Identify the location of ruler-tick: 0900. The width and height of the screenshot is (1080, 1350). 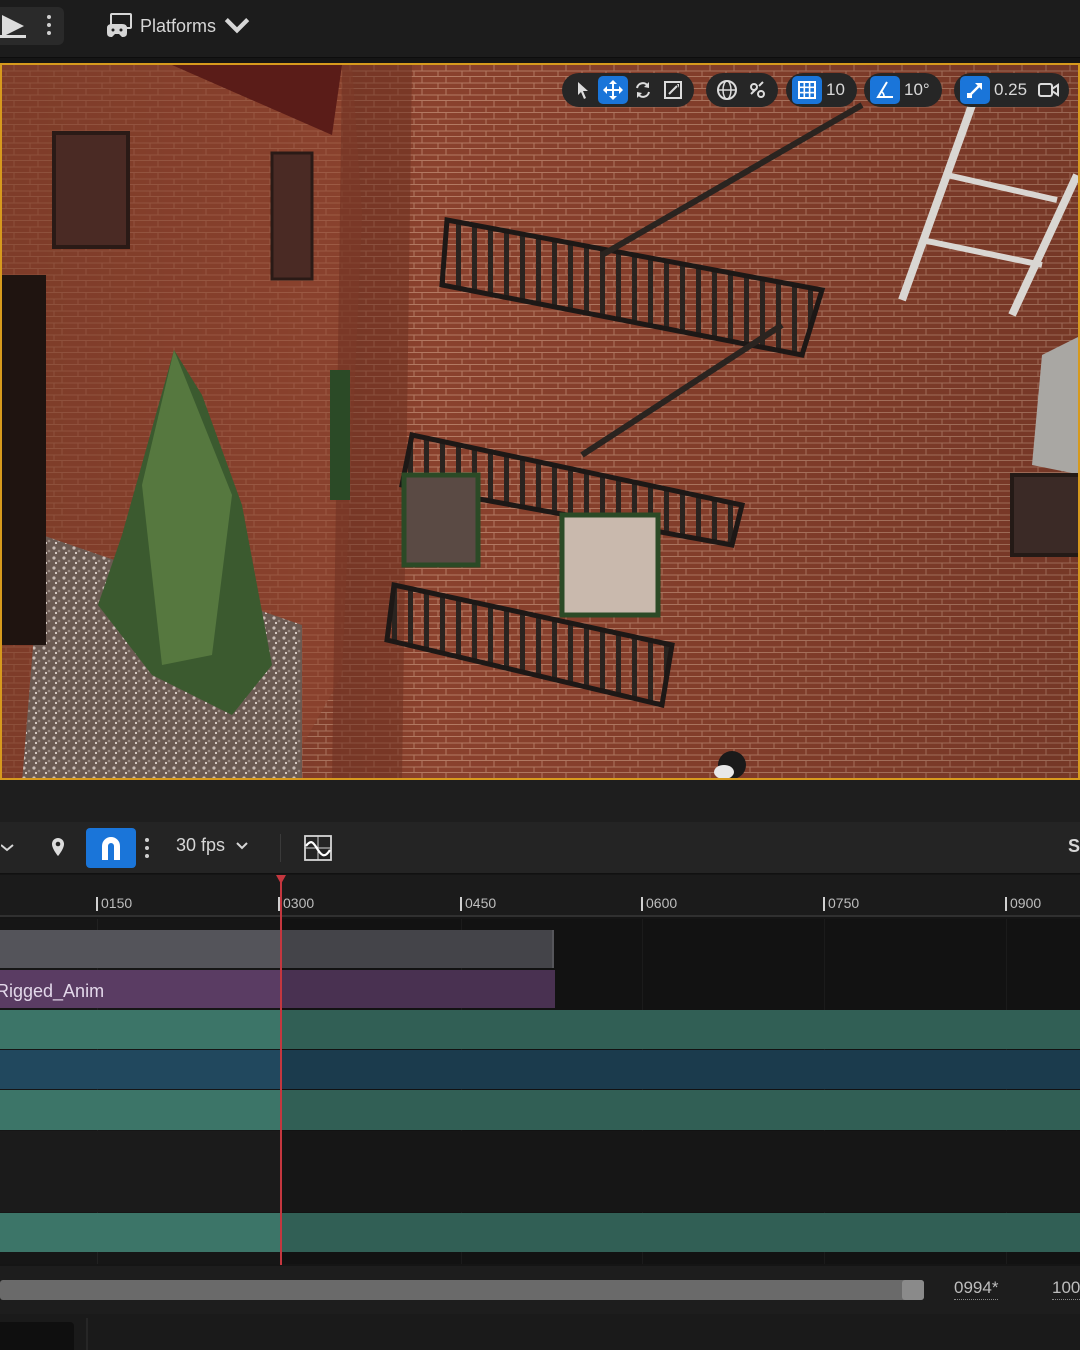
(1023, 903).